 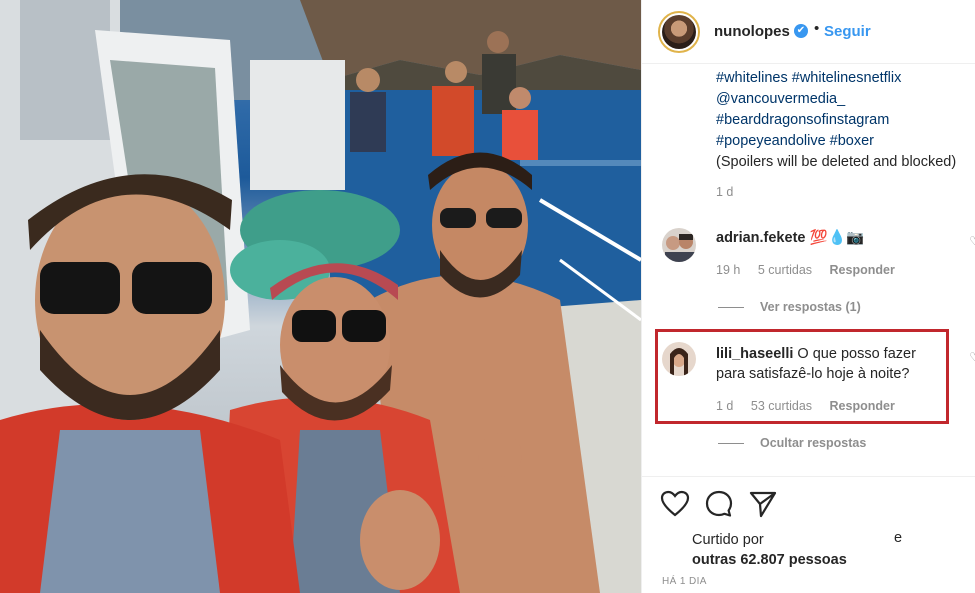 What do you see at coordinates (725, 406) in the screenshot?
I see `comment-time: 1 d` at bounding box center [725, 406].